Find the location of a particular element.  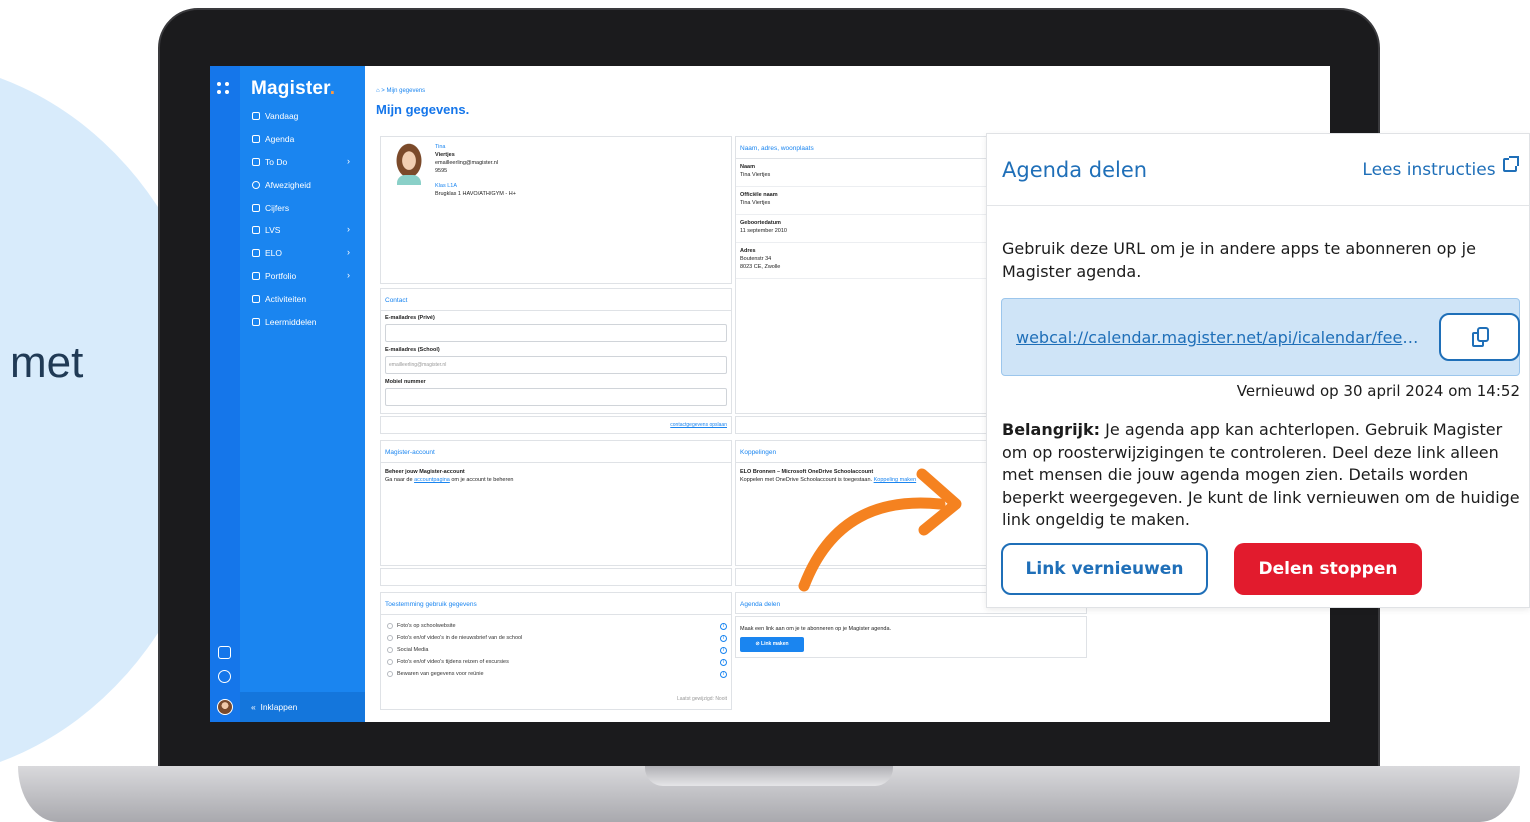

magister-logo: Magister. is located at coordinates (293, 89).